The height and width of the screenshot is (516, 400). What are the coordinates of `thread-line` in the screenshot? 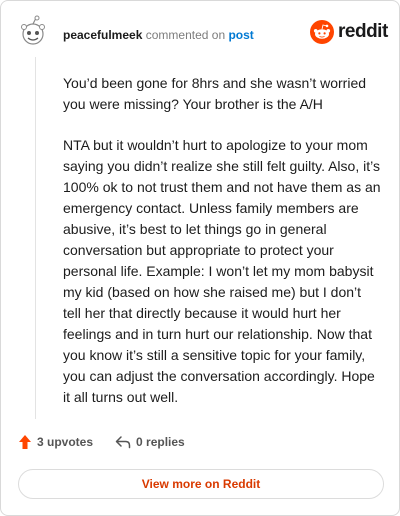 It's located at (35, 238).